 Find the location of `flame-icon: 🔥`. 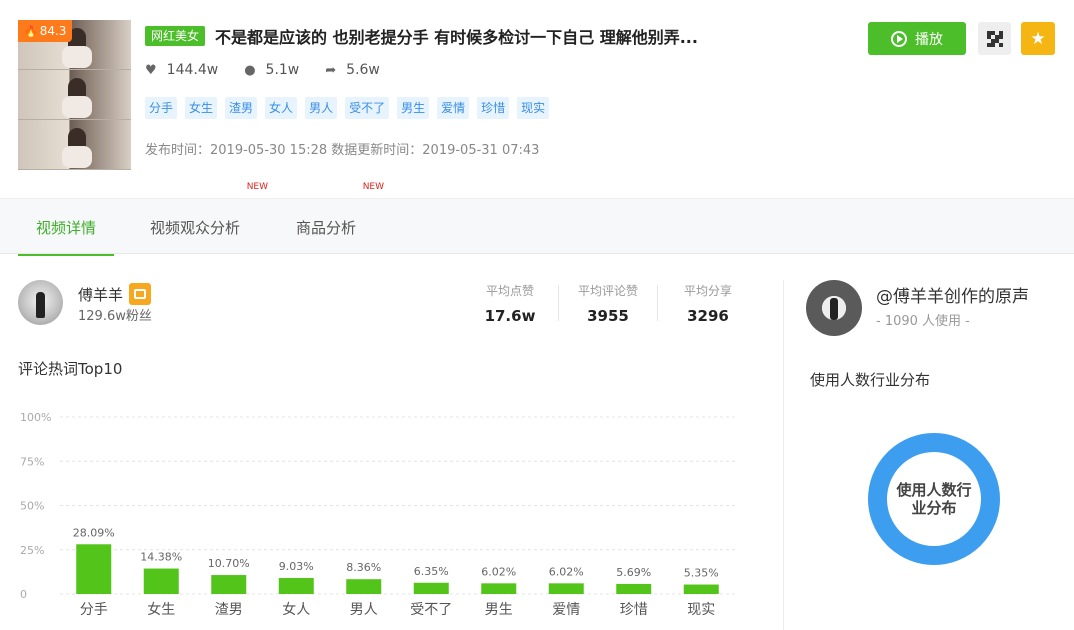

flame-icon: 🔥 is located at coordinates (31, 31).